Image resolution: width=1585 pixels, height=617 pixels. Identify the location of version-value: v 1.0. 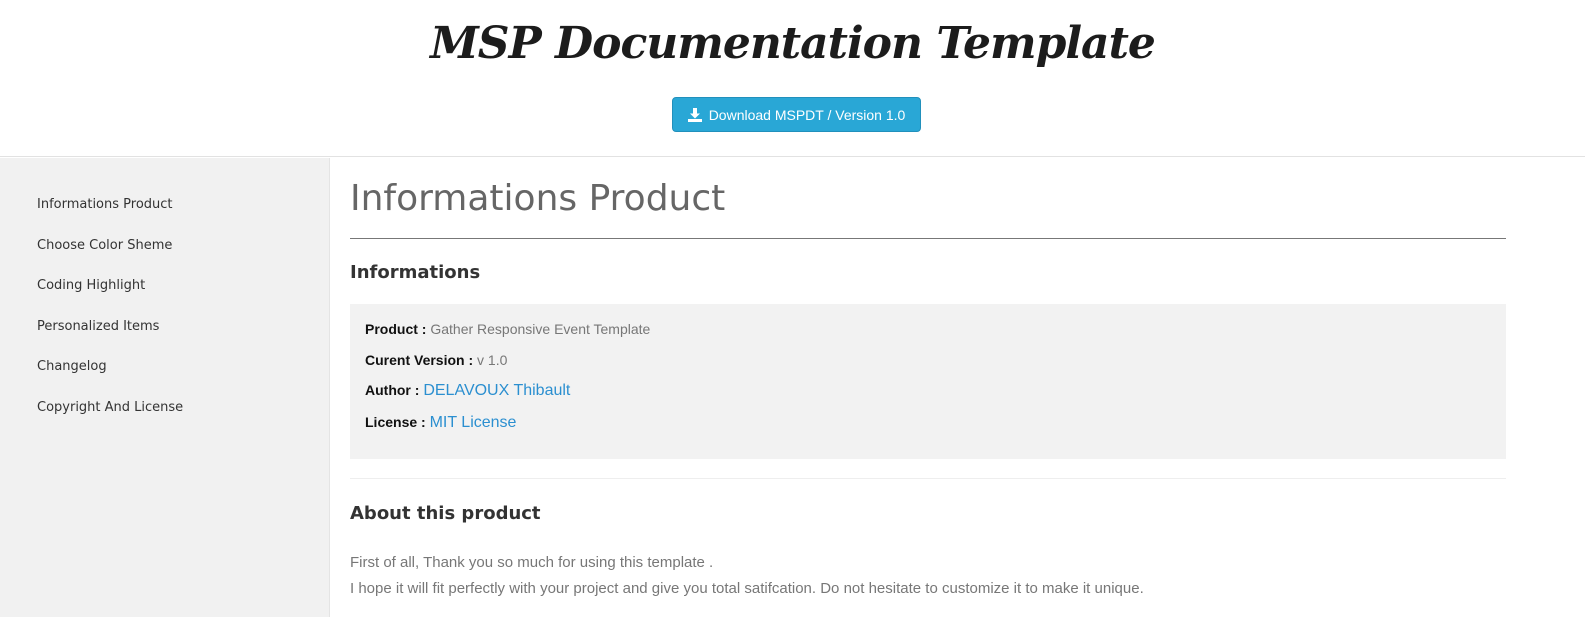
(492, 360).